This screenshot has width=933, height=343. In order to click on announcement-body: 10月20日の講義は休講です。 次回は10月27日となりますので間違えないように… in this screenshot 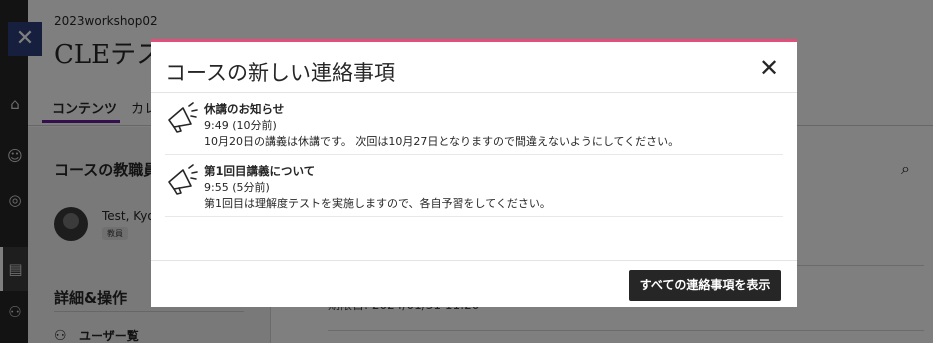, I will do `click(442, 141)`.